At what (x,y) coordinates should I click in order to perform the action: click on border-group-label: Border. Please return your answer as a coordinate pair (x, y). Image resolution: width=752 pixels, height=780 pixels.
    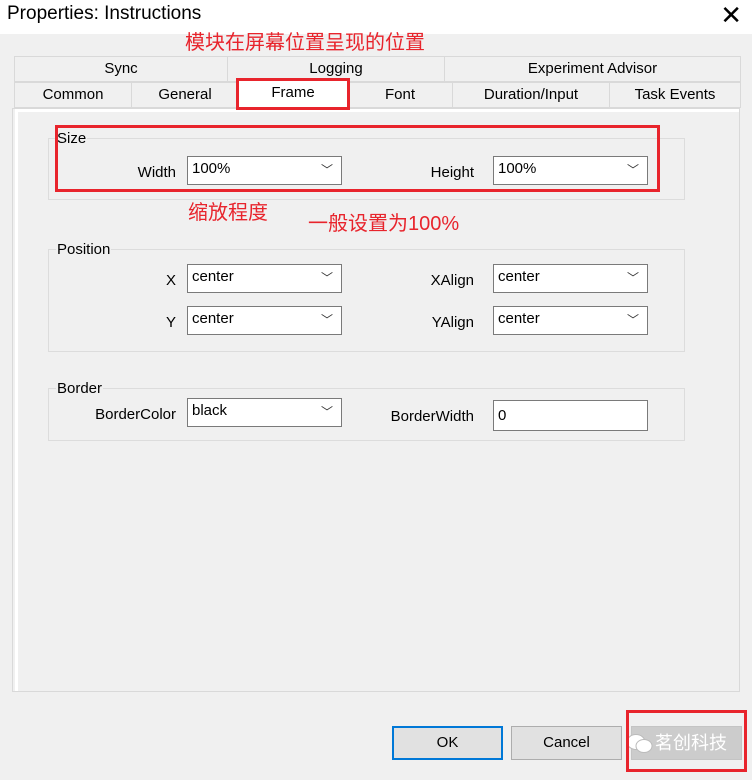
    Looking at the image, I should click on (80, 388).